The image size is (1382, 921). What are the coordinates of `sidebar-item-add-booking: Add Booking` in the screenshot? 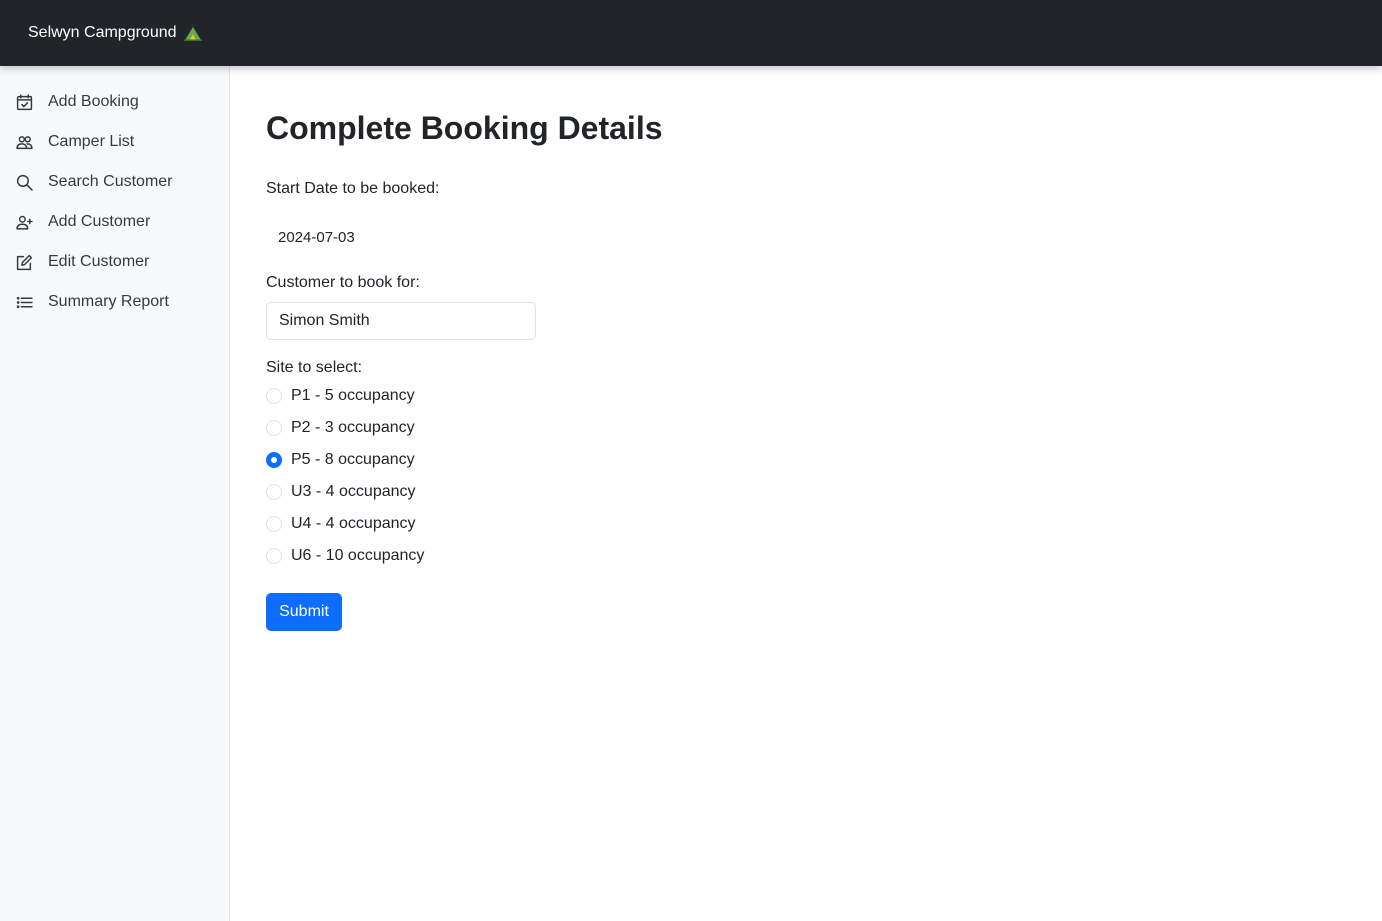 It's located at (114, 102).